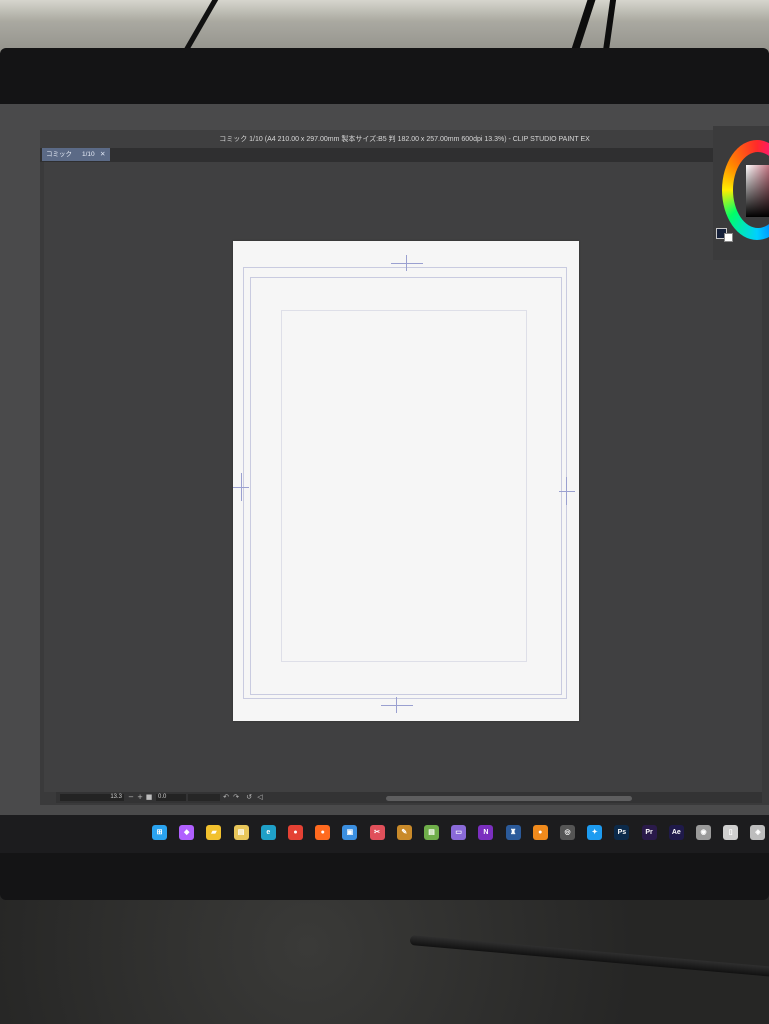  What do you see at coordinates (758, 832) in the screenshot?
I see `settings-app-icon: ◈` at bounding box center [758, 832].